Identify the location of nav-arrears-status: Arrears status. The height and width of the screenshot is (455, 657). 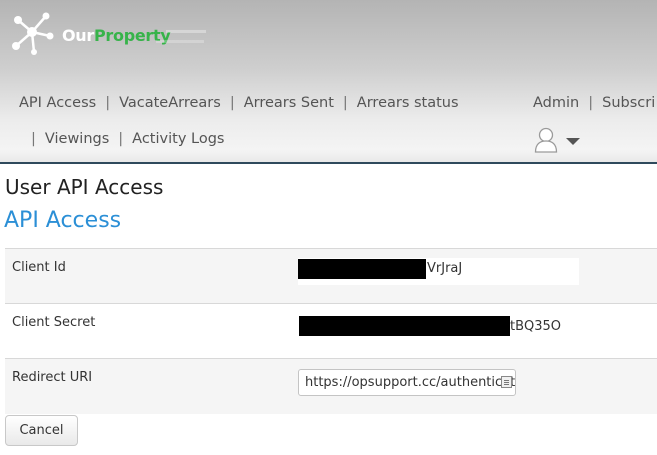
(408, 103).